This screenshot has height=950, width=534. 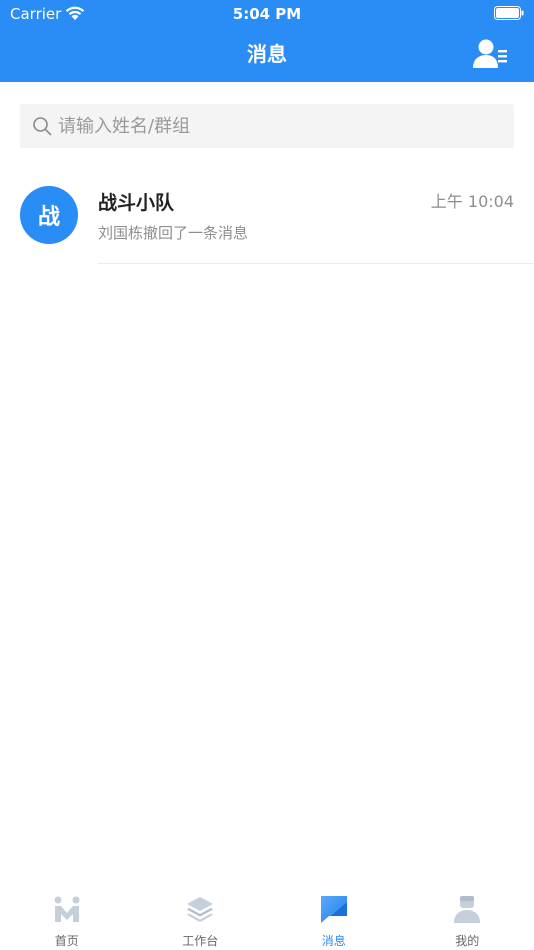 What do you see at coordinates (316, 263) in the screenshot?
I see `divider` at bounding box center [316, 263].